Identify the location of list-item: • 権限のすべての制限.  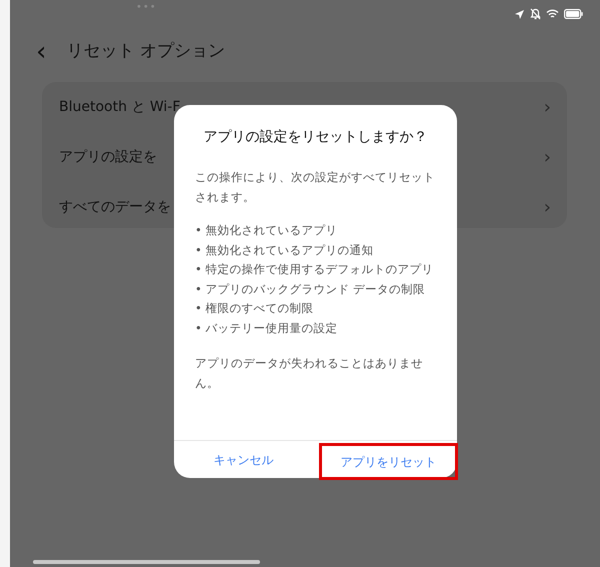
(255, 309).